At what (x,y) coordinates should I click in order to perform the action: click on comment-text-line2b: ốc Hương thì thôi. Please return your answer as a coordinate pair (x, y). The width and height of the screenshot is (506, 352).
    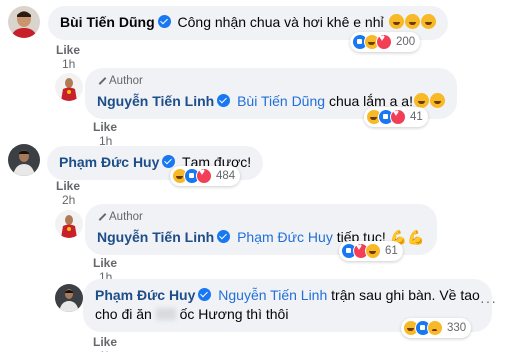
    Looking at the image, I should click on (234, 314).